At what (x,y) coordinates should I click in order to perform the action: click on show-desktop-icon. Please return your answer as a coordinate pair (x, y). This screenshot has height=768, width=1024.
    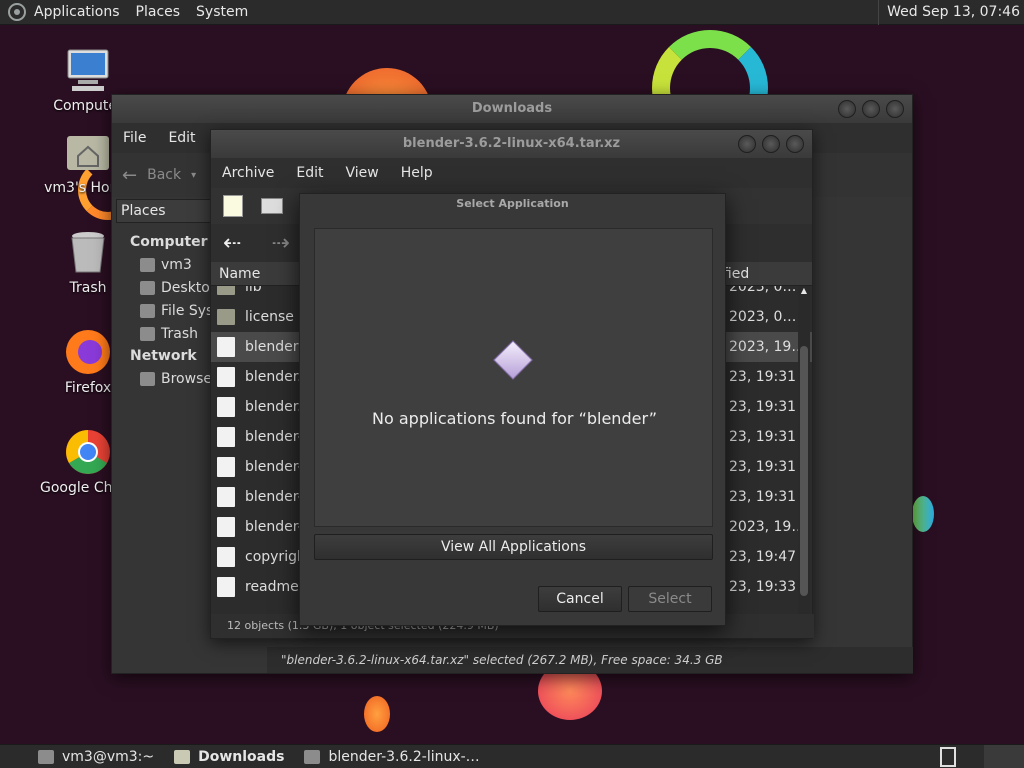
    Looking at the image, I should click on (948, 757).